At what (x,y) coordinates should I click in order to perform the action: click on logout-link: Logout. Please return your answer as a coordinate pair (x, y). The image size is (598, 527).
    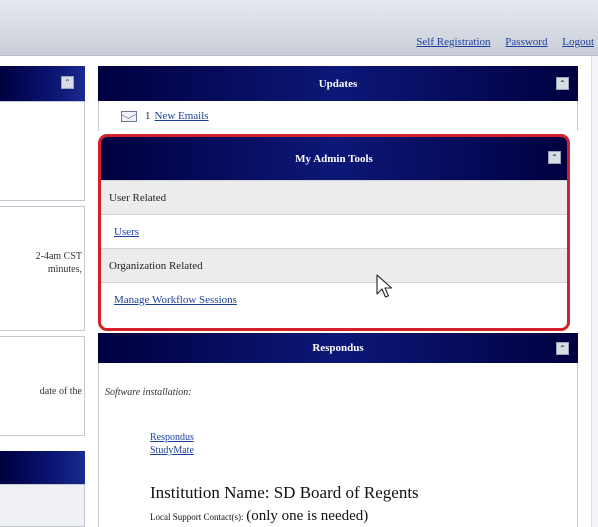
    Looking at the image, I should click on (578, 42).